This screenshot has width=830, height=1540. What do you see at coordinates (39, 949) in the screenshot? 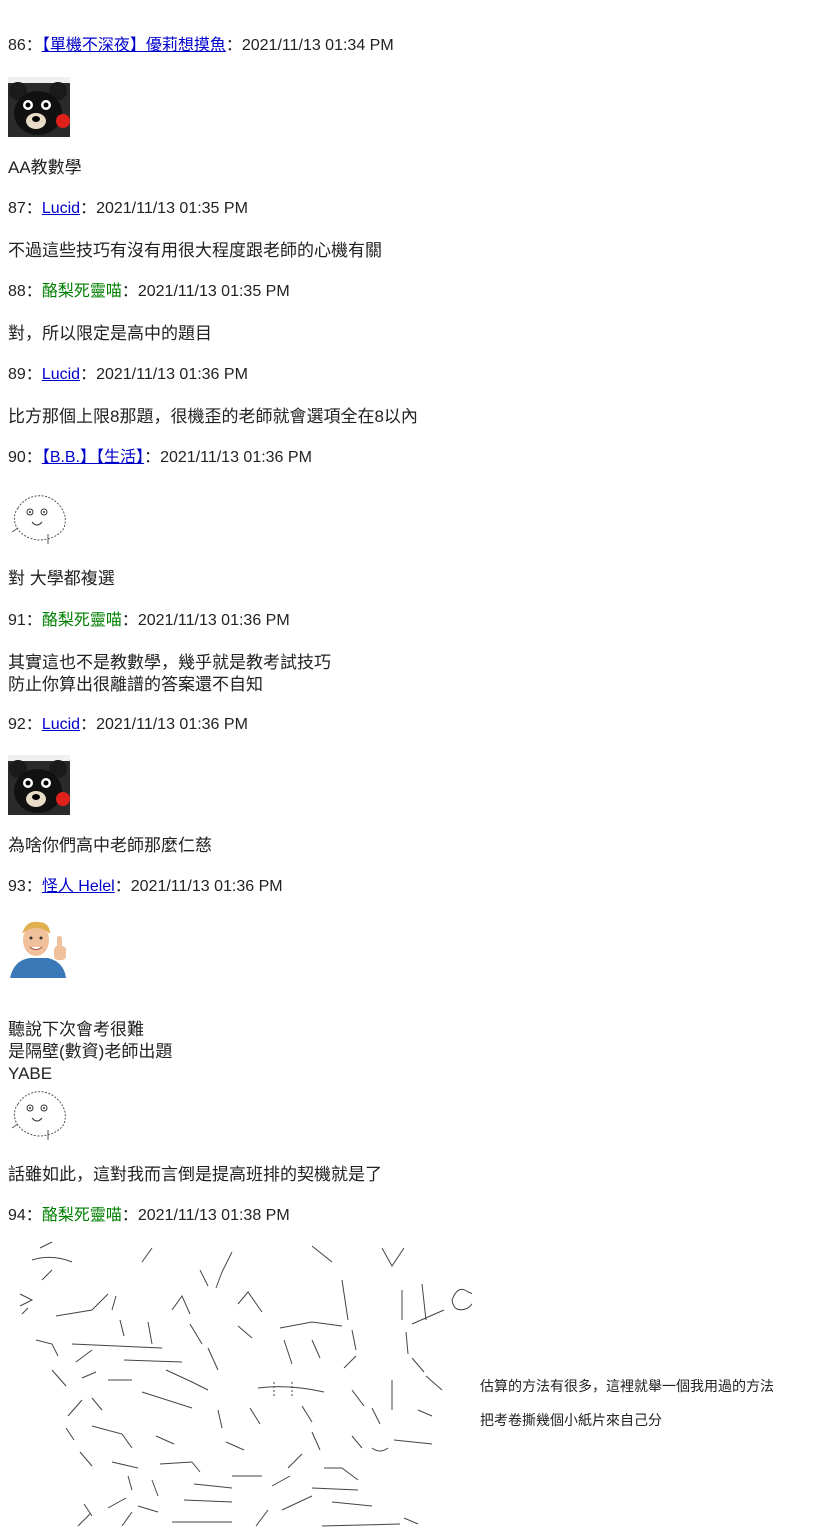
I see `thumbs-up-man-image` at bounding box center [39, 949].